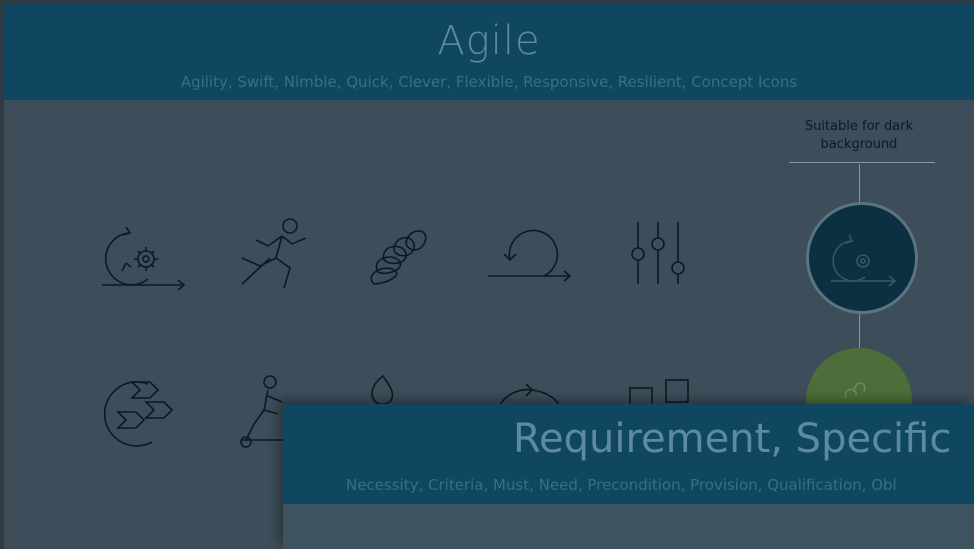  I want to click on spring-coil-icon, so click(404, 254).